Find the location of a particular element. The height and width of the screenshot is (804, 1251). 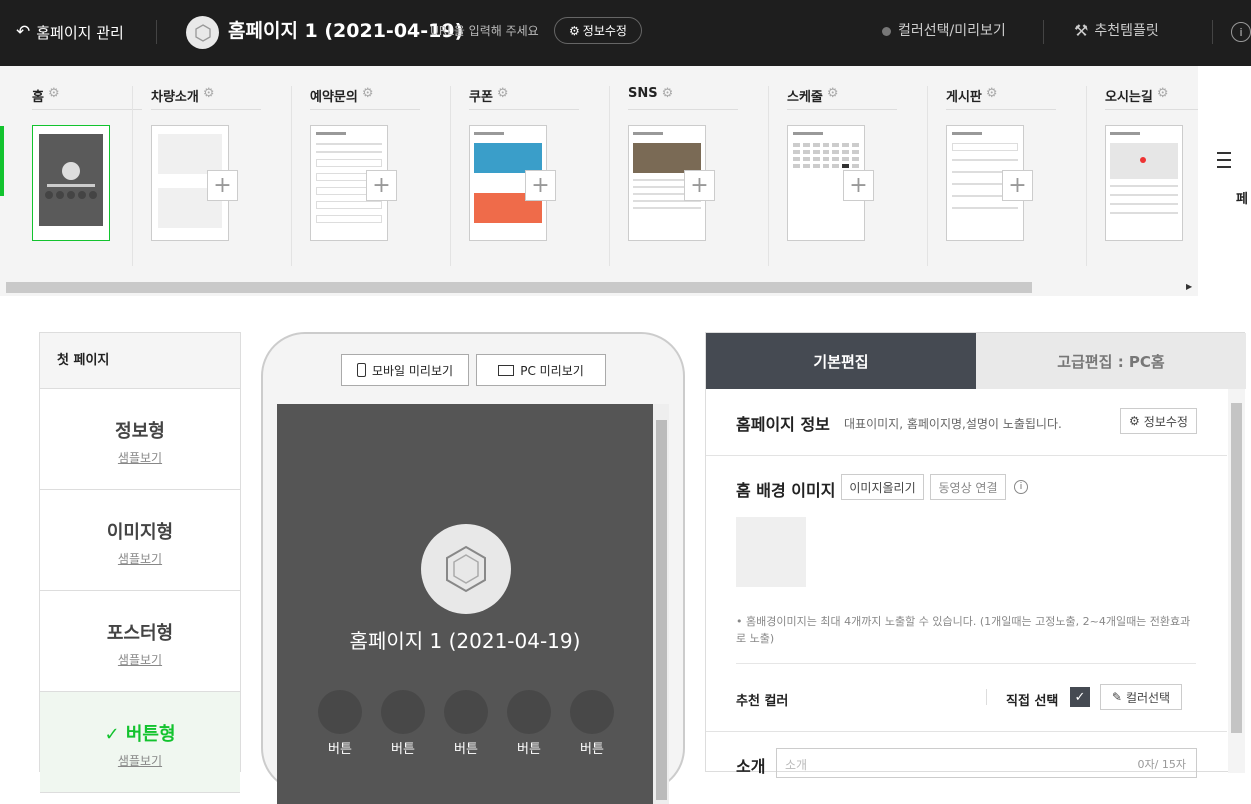

undo-arrow-icon: ↶ is located at coordinates (23, 31).